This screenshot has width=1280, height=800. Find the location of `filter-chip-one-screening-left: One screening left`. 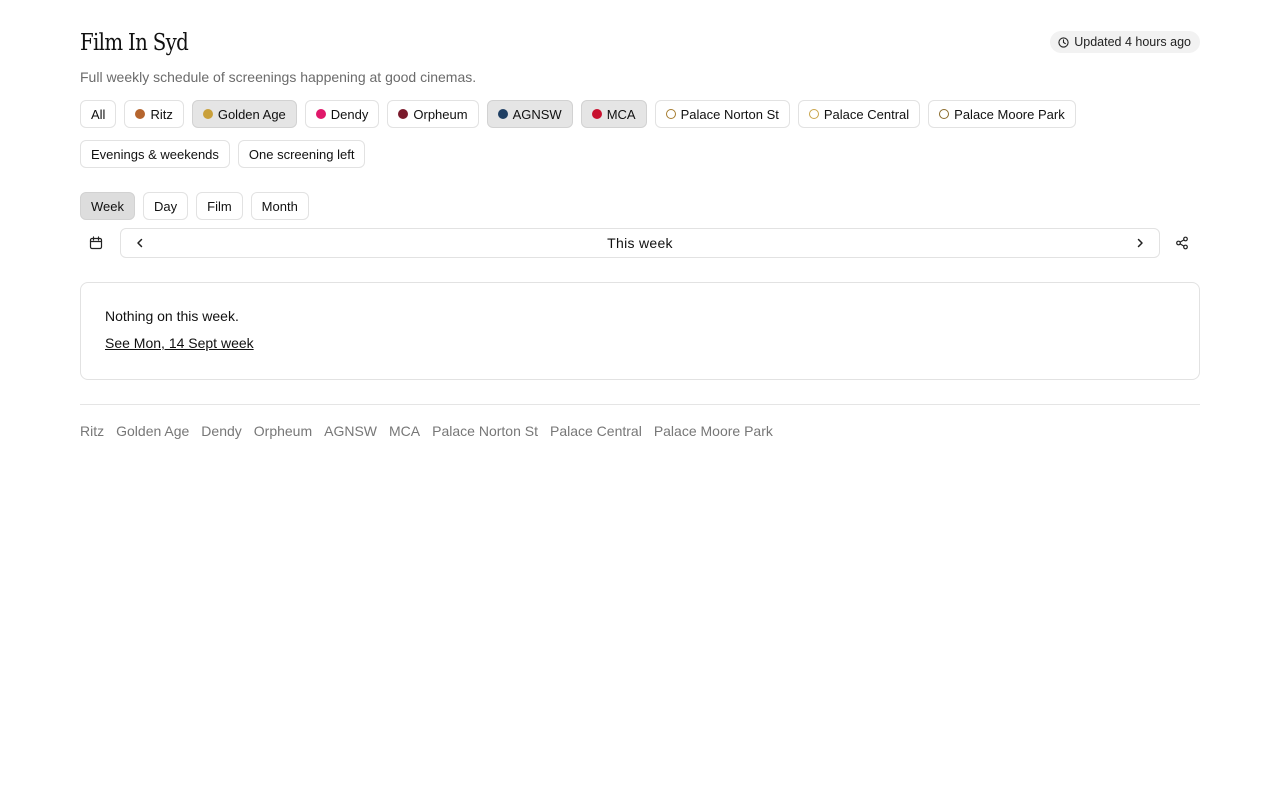

filter-chip-one-screening-left: One screening left is located at coordinates (301, 154).